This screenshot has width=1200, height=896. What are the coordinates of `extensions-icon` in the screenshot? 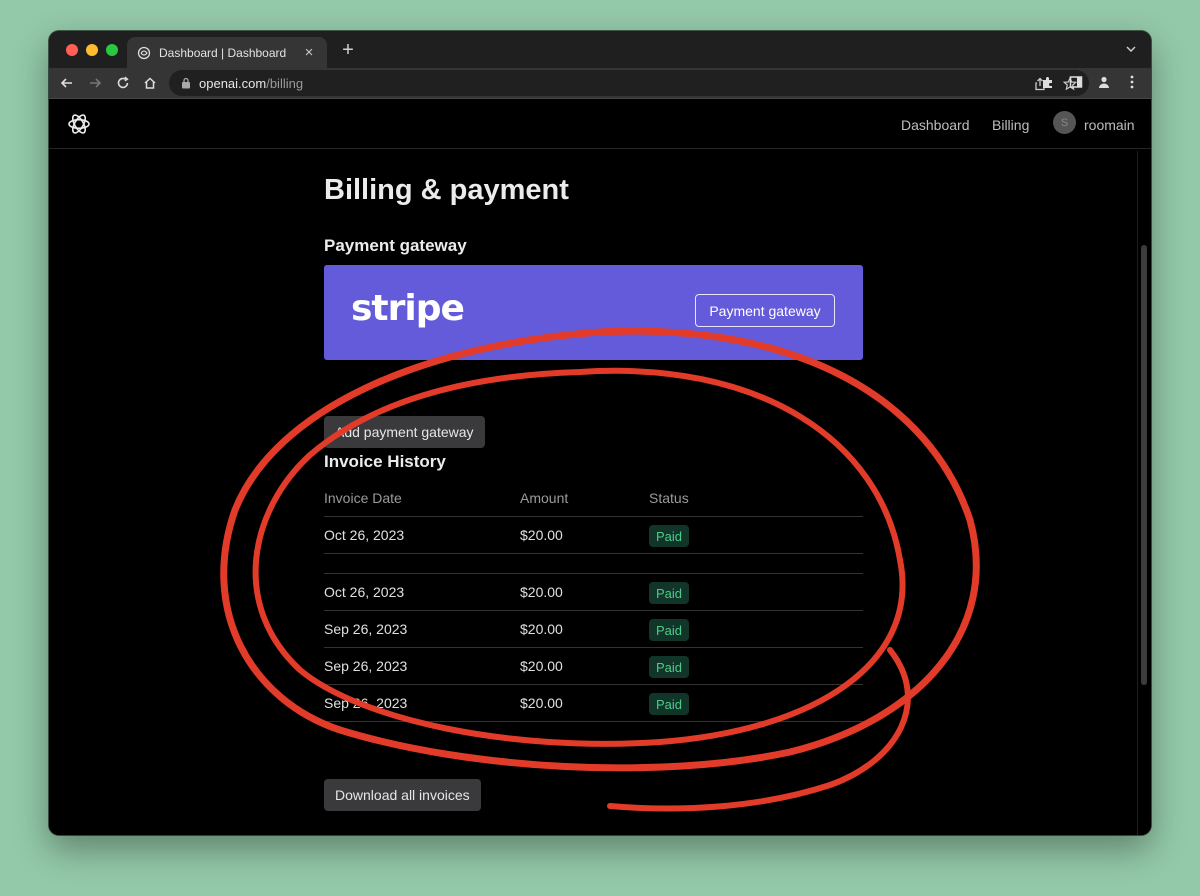 It's located at (1048, 82).